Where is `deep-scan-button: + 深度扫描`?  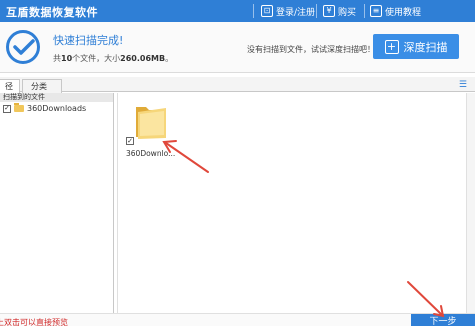 deep-scan-button: + 深度扫描 is located at coordinates (416, 46).